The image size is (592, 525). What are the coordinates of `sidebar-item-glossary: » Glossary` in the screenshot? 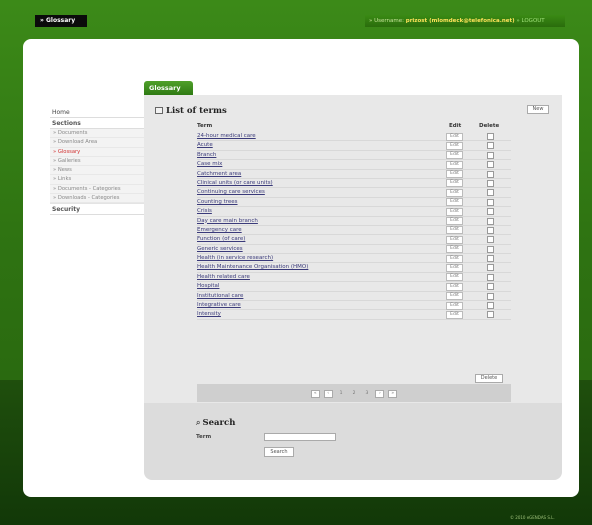 It's located at (97, 152).